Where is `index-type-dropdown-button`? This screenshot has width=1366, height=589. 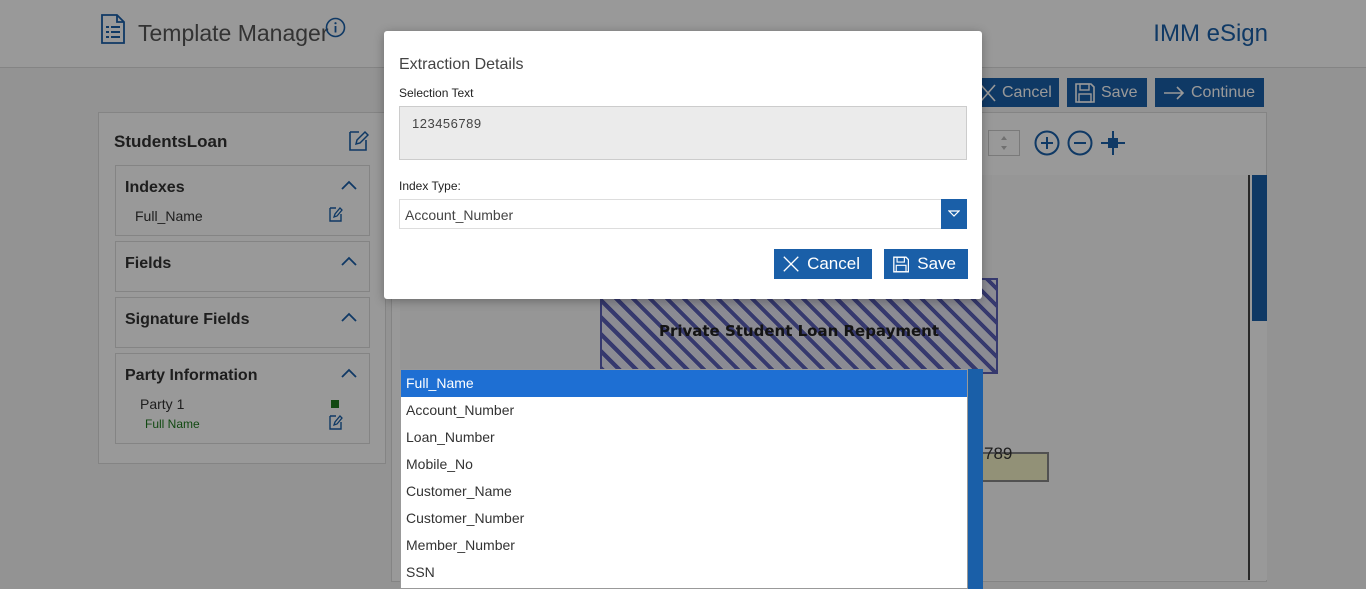
index-type-dropdown-button is located at coordinates (954, 214).